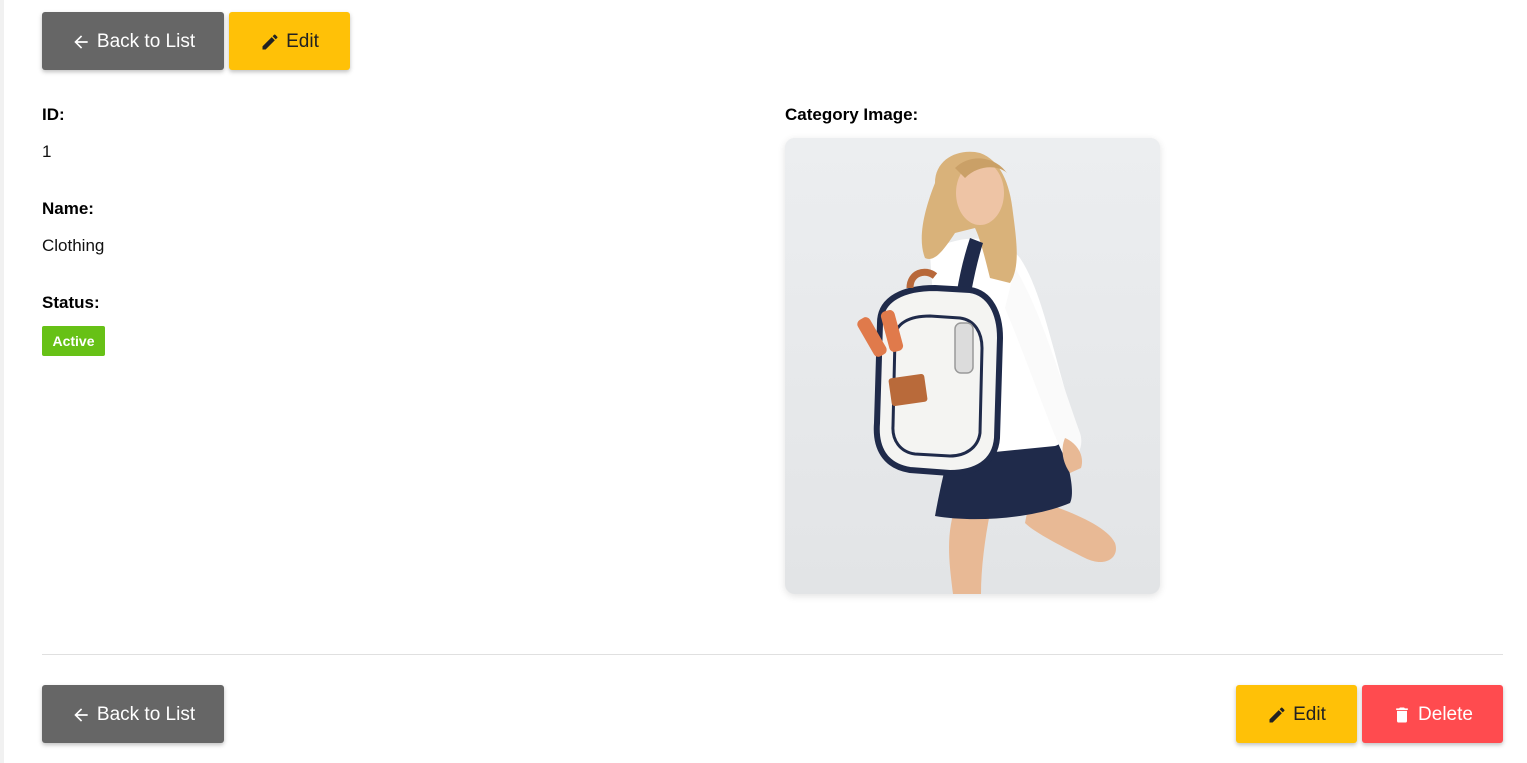 Image resolution: width=1527 pixels, height=763 pixels. I want to click on back-to-list-button-top: Back to List, so click(133, 41).